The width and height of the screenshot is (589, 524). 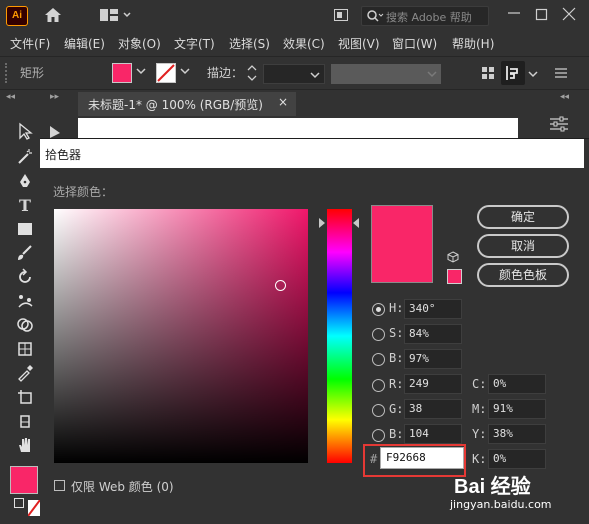 I want to click on shape-builder-tool-icon, so click(x=25, y=327).